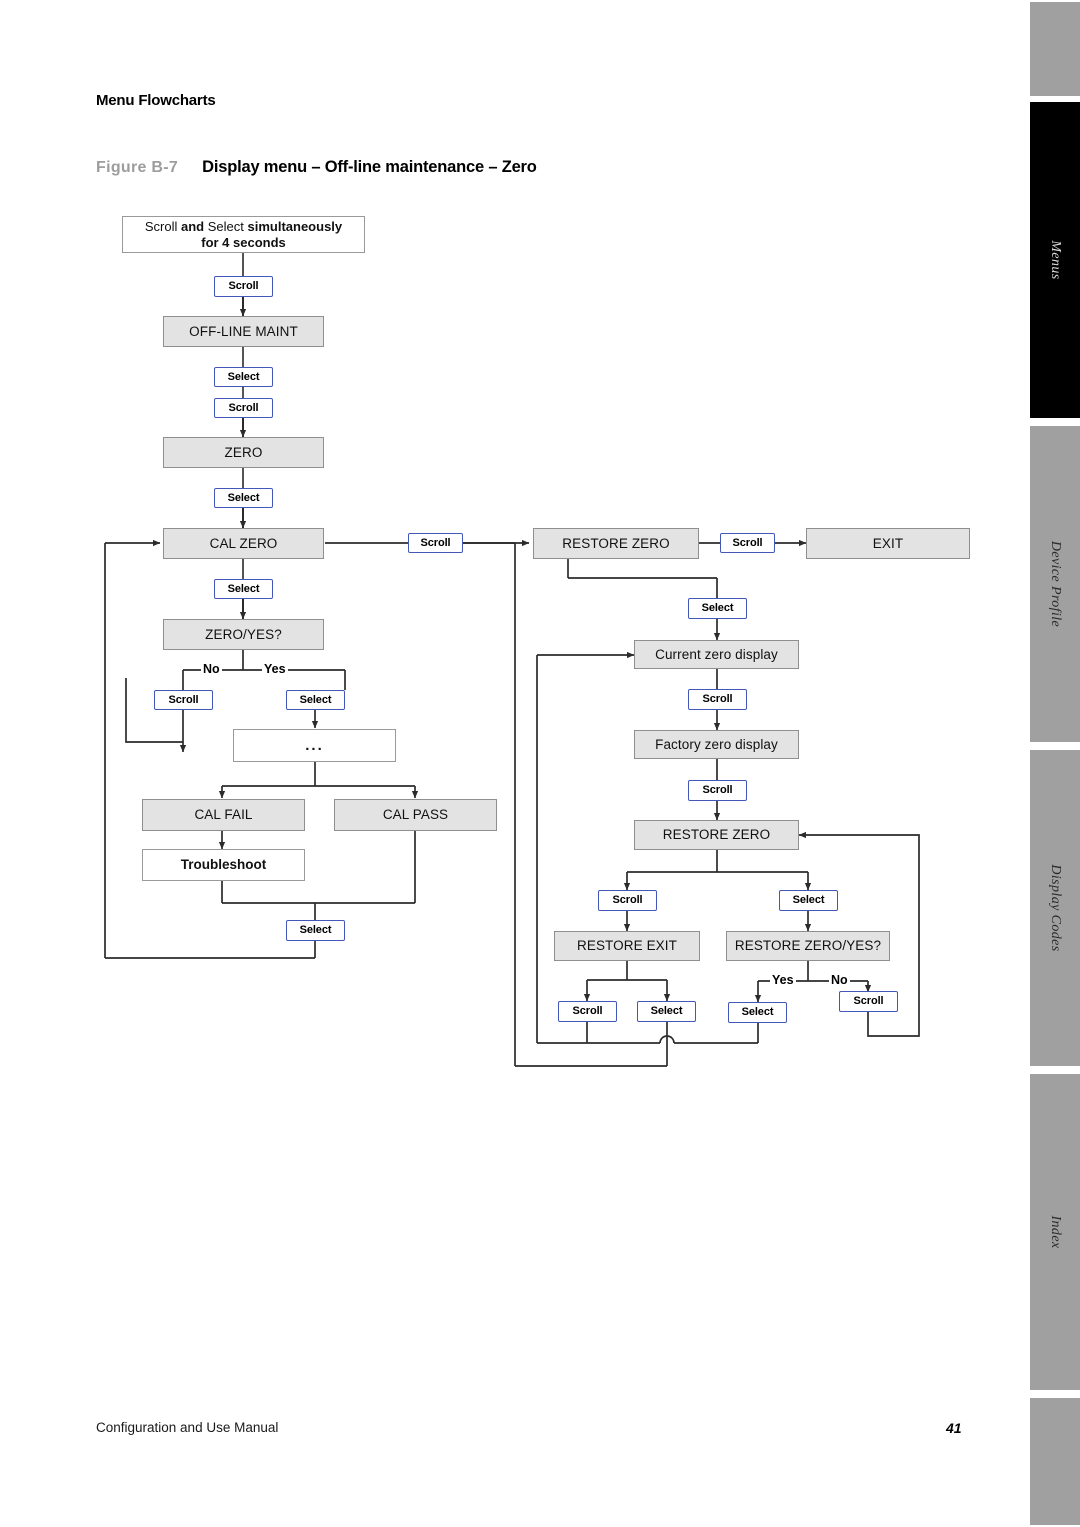  I want to click on action-select-cal-result: Select, so click(315, 930).